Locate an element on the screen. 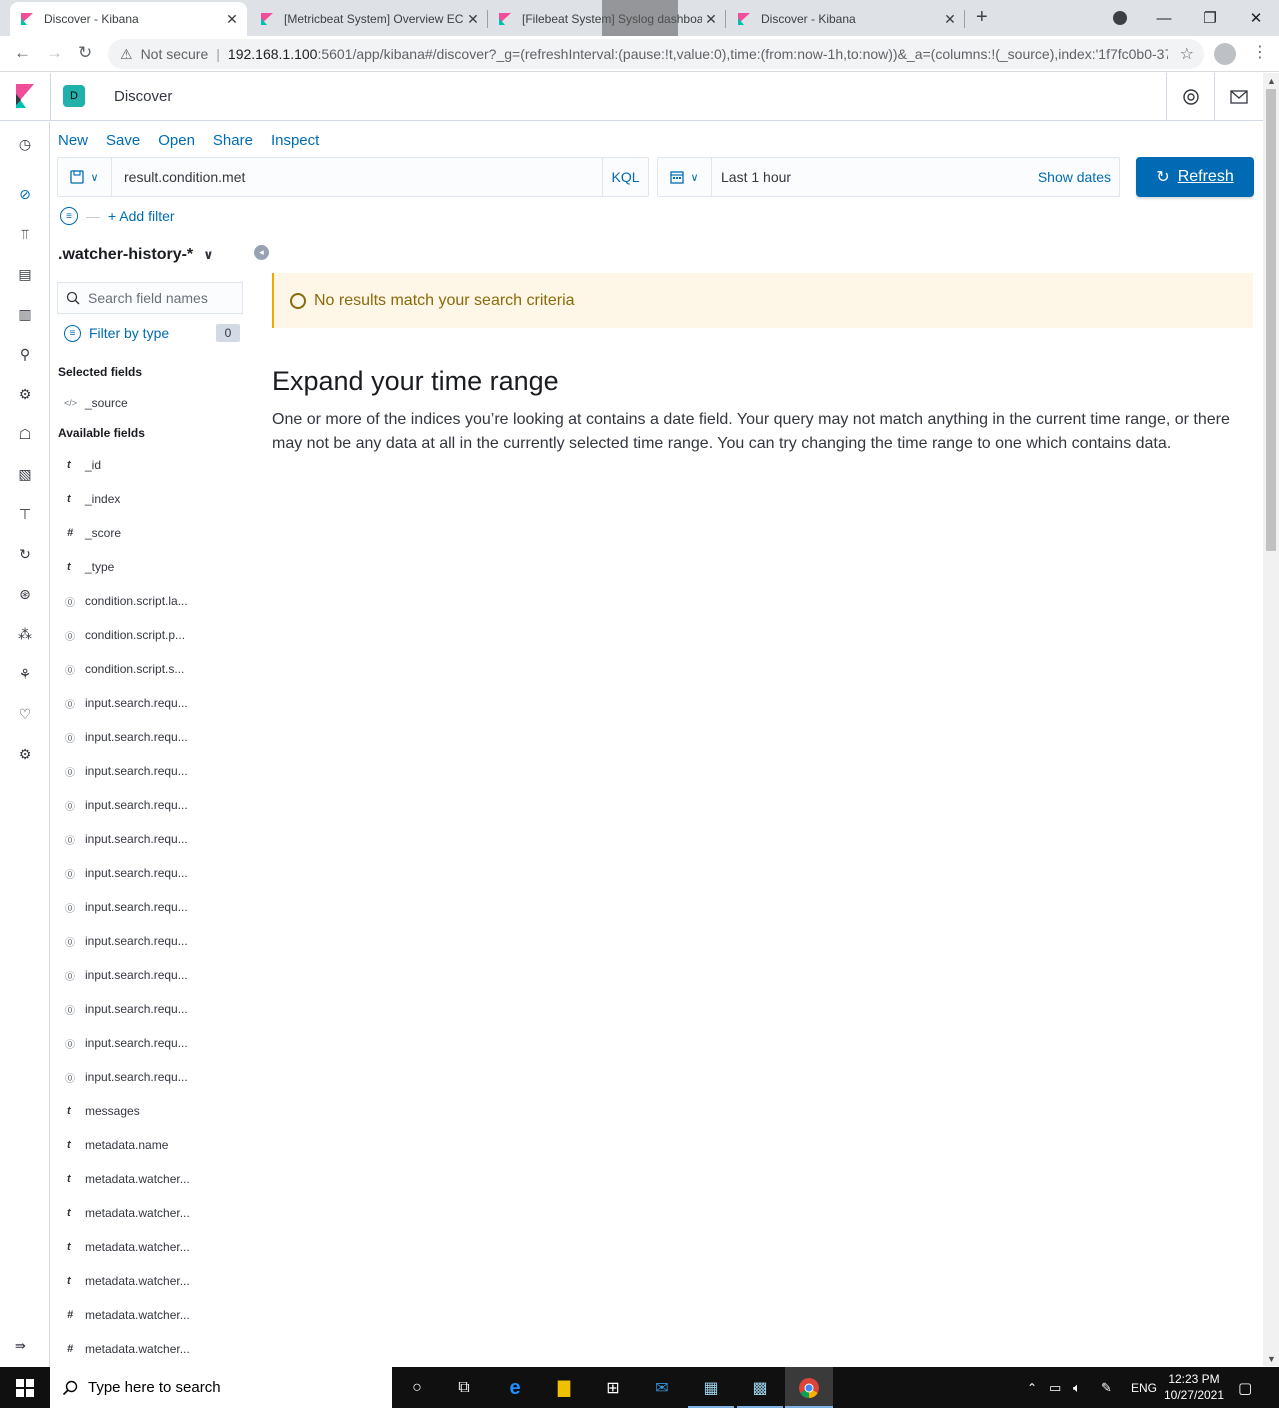 This screenshot has height=1408, width=1279. scroll-up-icon: ▲ is located at coordinates (1271, 81).